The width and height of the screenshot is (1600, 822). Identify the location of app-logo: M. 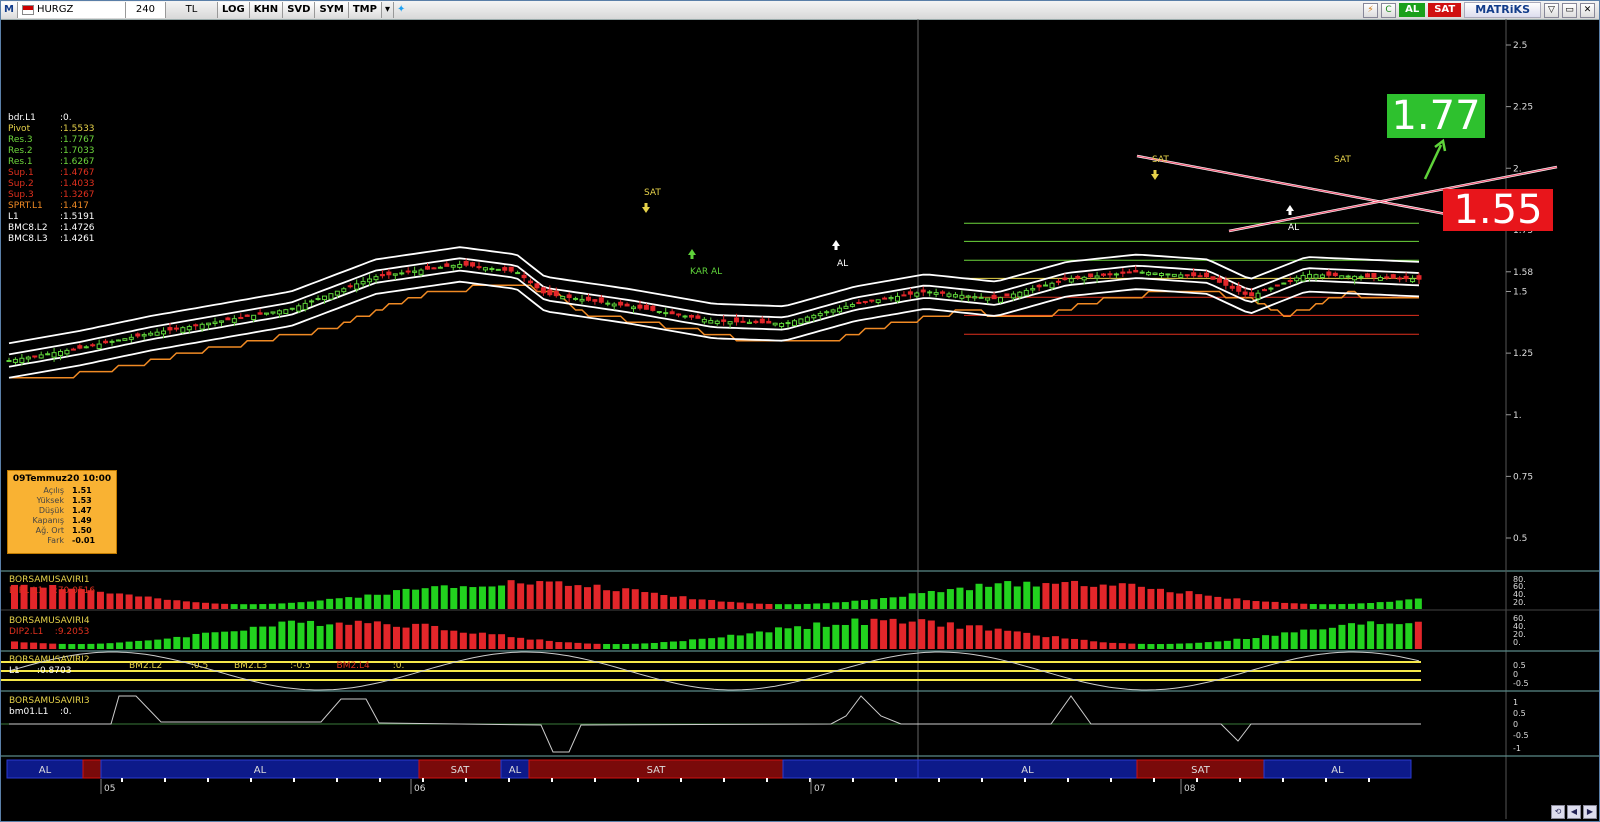
(9, 10).